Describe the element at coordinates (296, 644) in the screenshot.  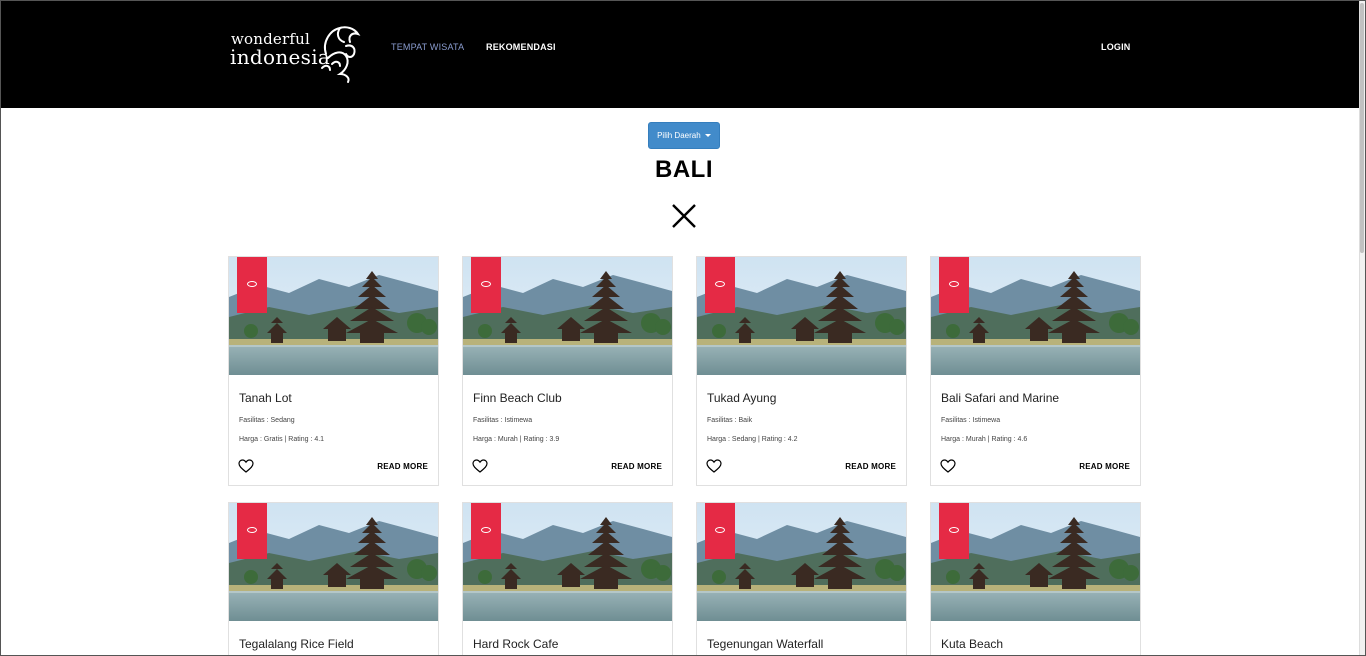
I see `card-title: Tegalalang Rice Field` at that location.